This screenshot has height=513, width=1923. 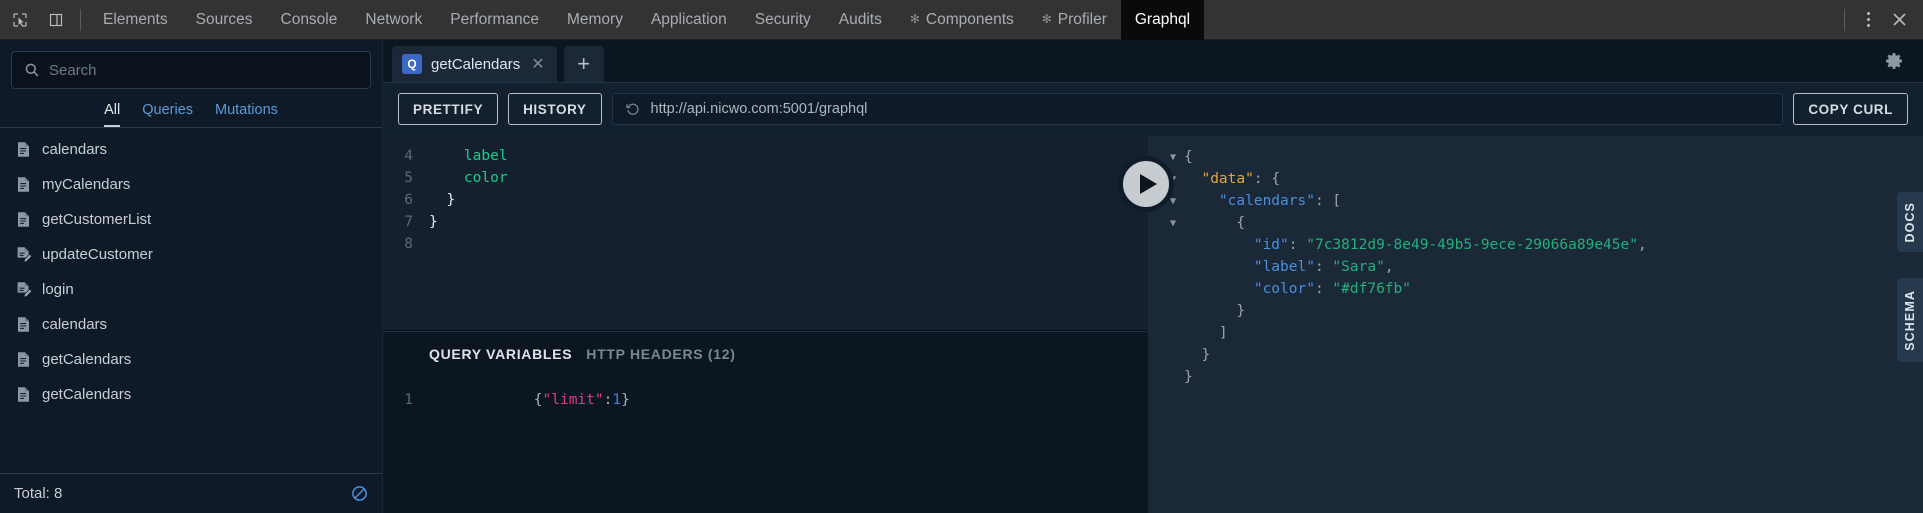 I want to click on code-line: 7}, so click(x=765, y=222).